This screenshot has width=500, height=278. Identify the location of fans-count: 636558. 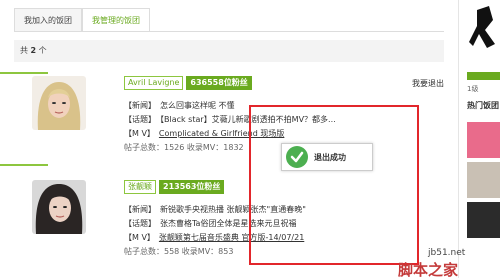
(207, 82).